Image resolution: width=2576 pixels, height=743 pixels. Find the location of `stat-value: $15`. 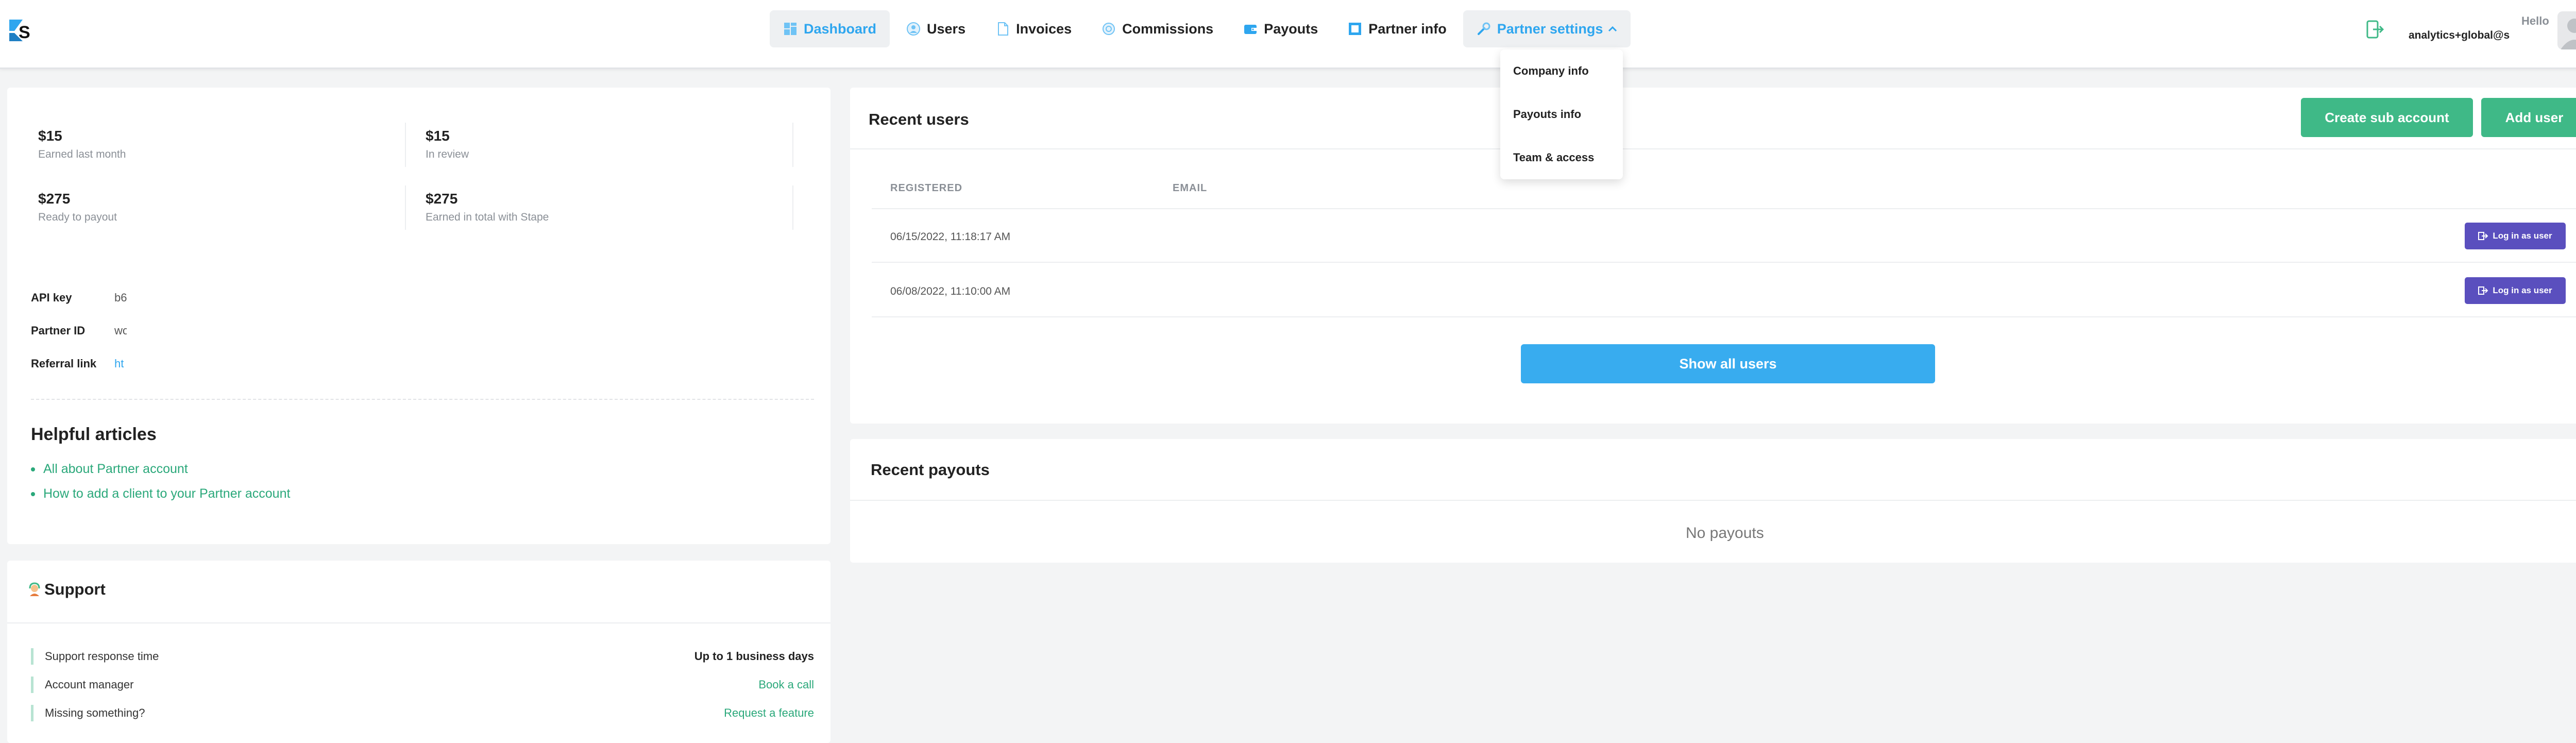

stat-value: $15 is located at coordinates (50, 136).